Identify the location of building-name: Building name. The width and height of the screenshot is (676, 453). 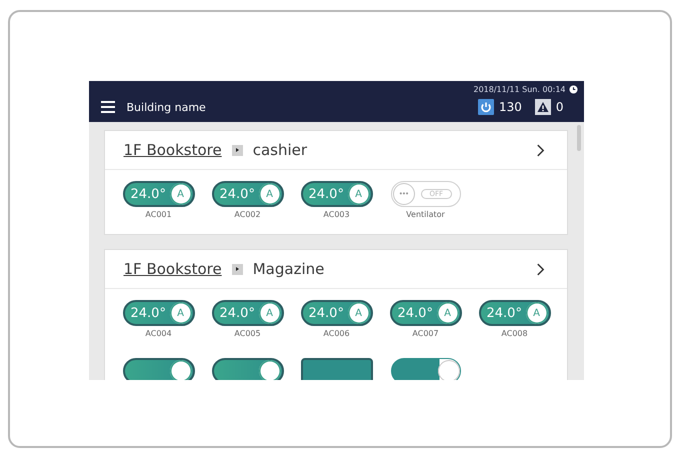
(166, 107).